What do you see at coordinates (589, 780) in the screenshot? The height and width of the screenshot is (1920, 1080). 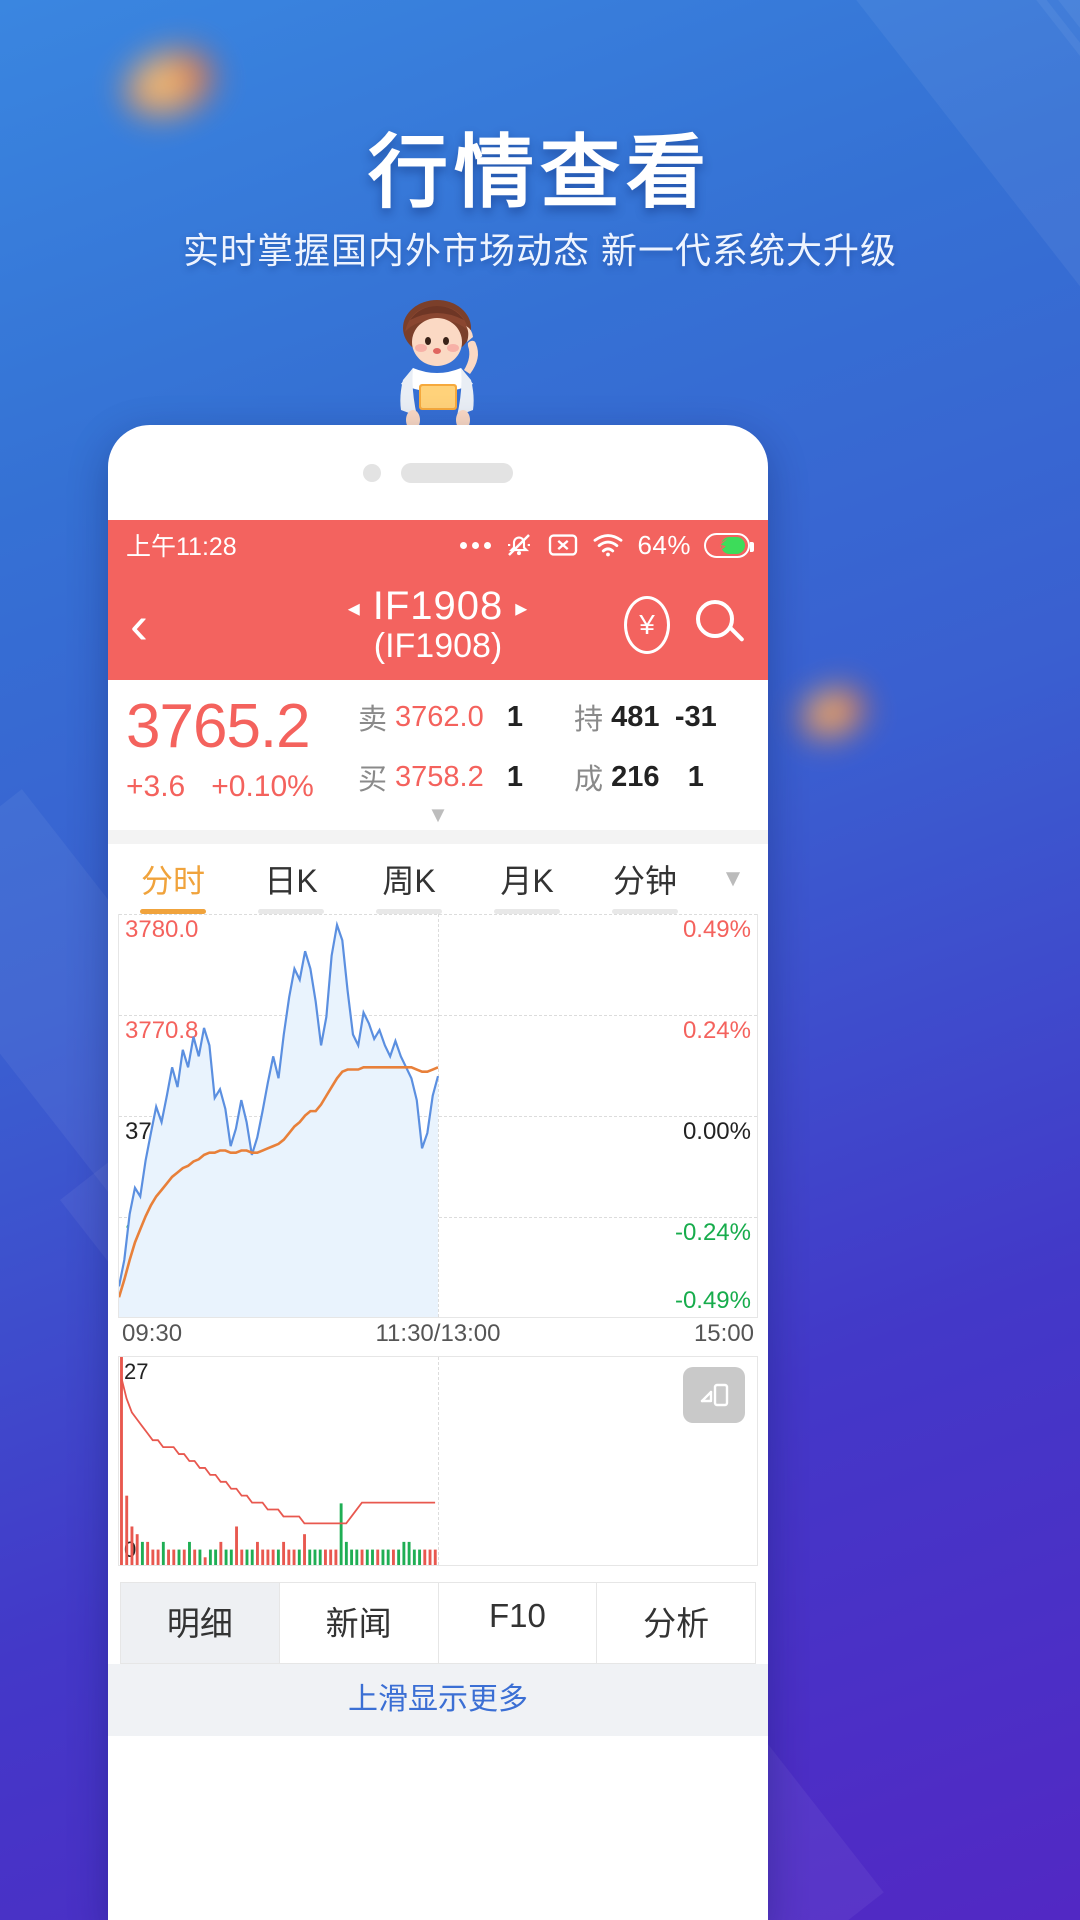 I see `volume-label: 成` at bounding box center [589, 780].